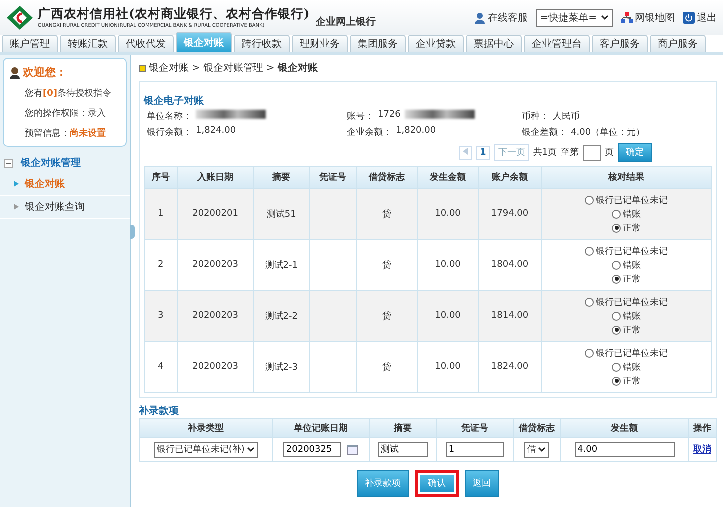  What do you see at coordinates (169, 116) in the screenshot?
I see `info-label: 单位名称：` at bounding box center [169, 116].